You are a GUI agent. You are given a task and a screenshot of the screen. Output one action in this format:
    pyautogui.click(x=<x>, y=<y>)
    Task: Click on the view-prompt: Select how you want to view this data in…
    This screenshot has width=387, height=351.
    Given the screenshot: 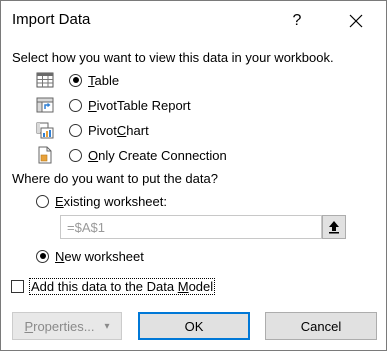 What is the action you would take?
    pyautogui.click(x=173, y=57)
    